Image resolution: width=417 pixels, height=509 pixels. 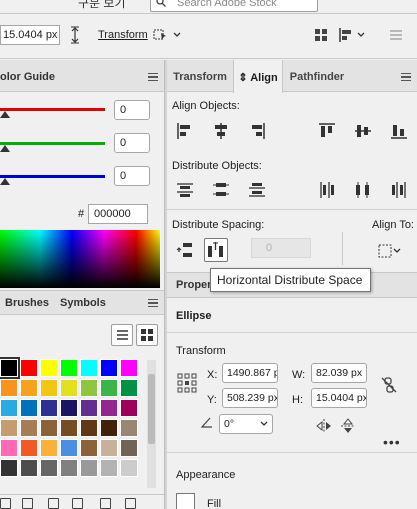 I want to click on vertical-align-center-icon, so click(x=363, y=131).